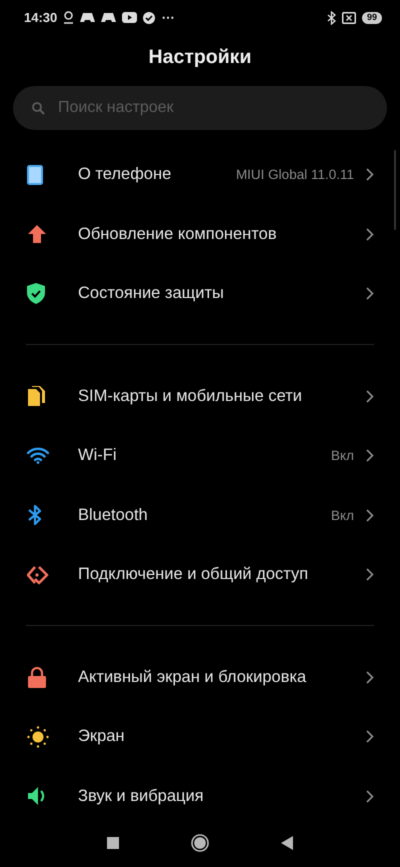  I want to click on wifi-icon, so click(38, 455).